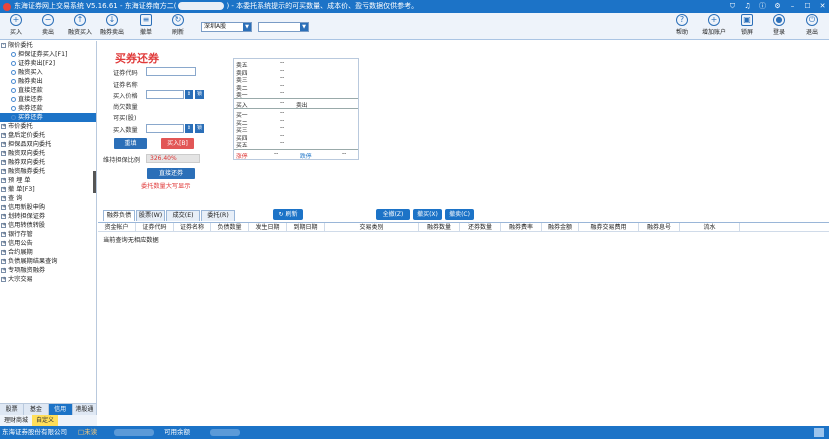 This screenshot has width=829, height=439. Describe the element at coordinates (48, 270) in the screenshot. I see `sidebar-item: + 专项融资融券` at that location.